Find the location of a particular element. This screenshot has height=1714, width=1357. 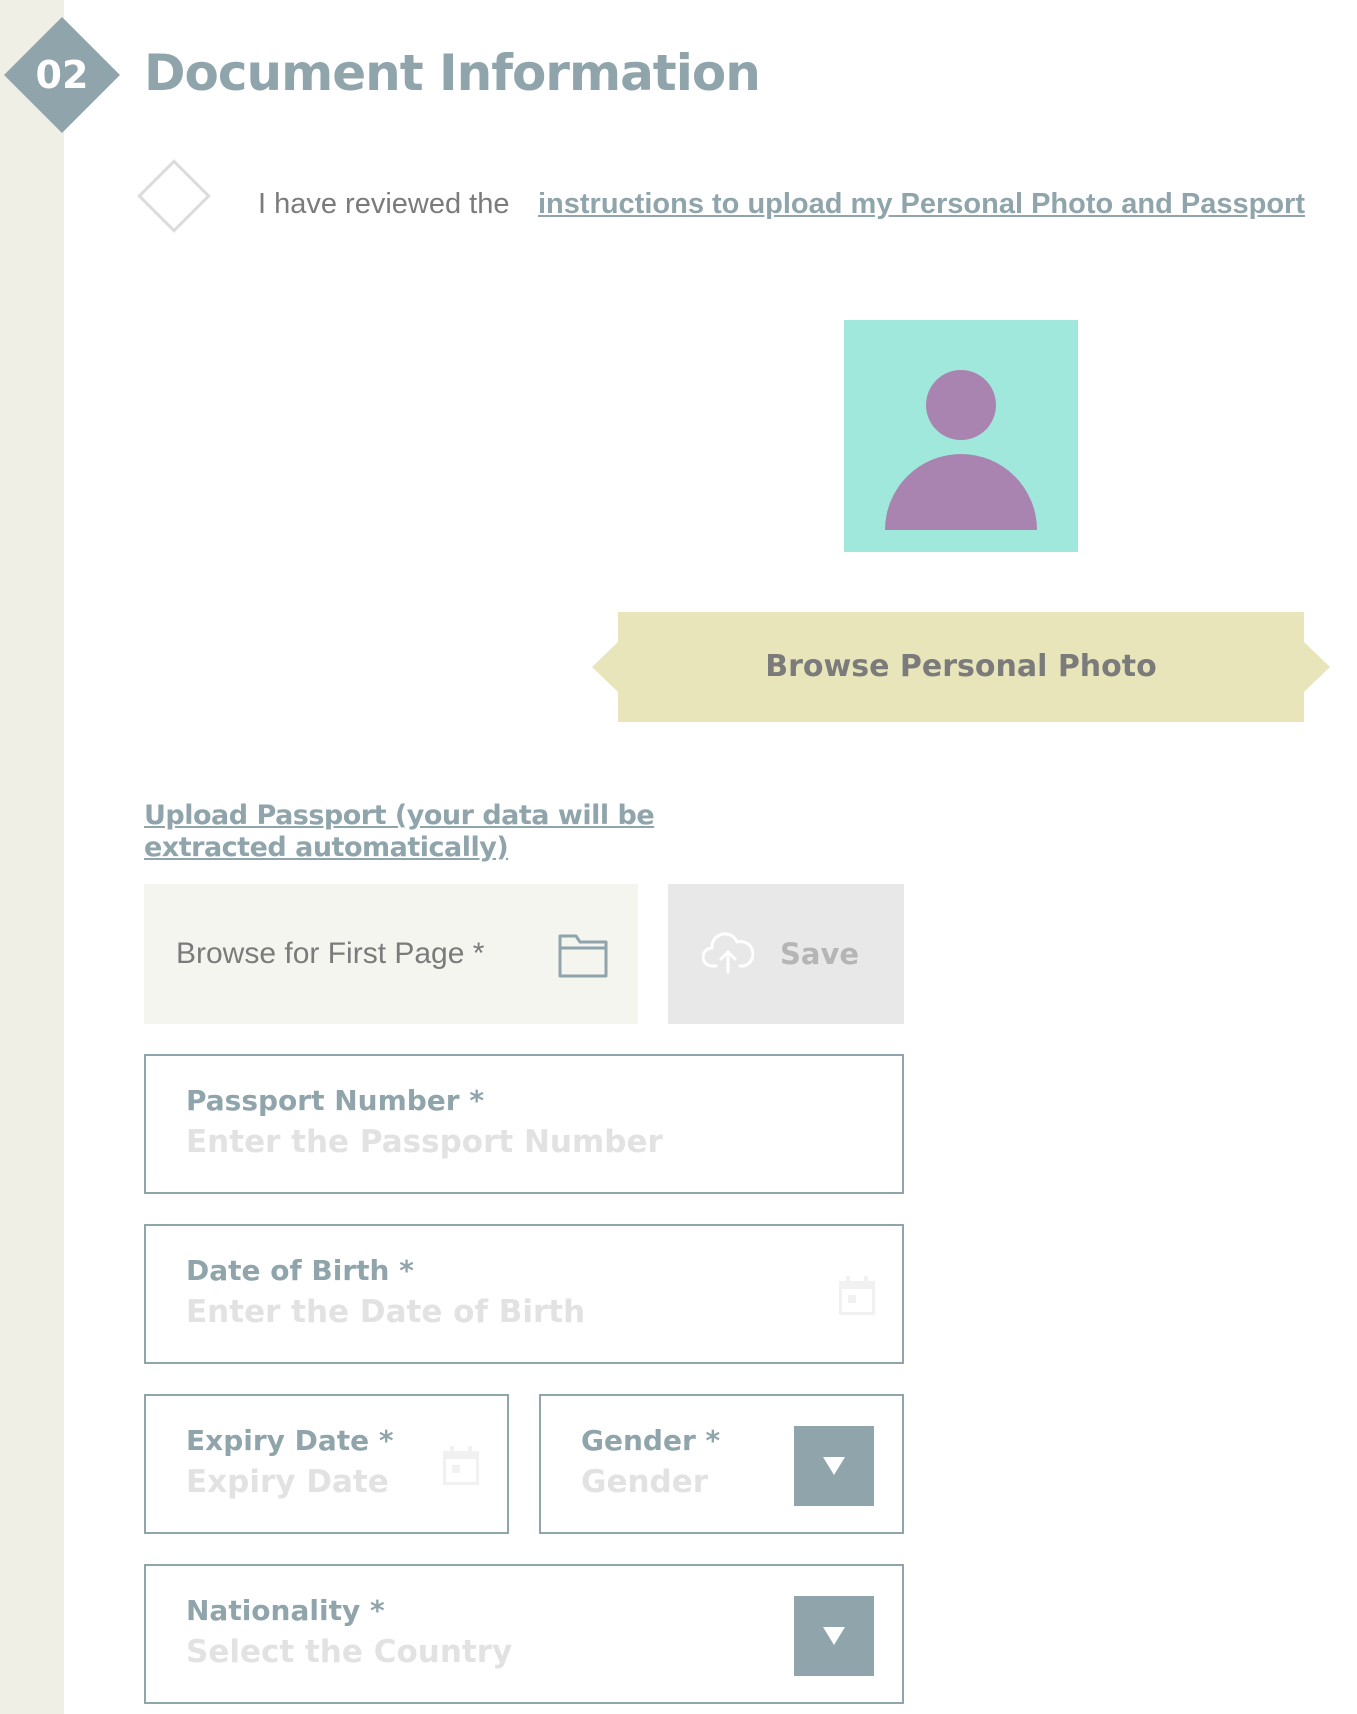

gender-dropdown-button is located at coordinates (834, 1466).